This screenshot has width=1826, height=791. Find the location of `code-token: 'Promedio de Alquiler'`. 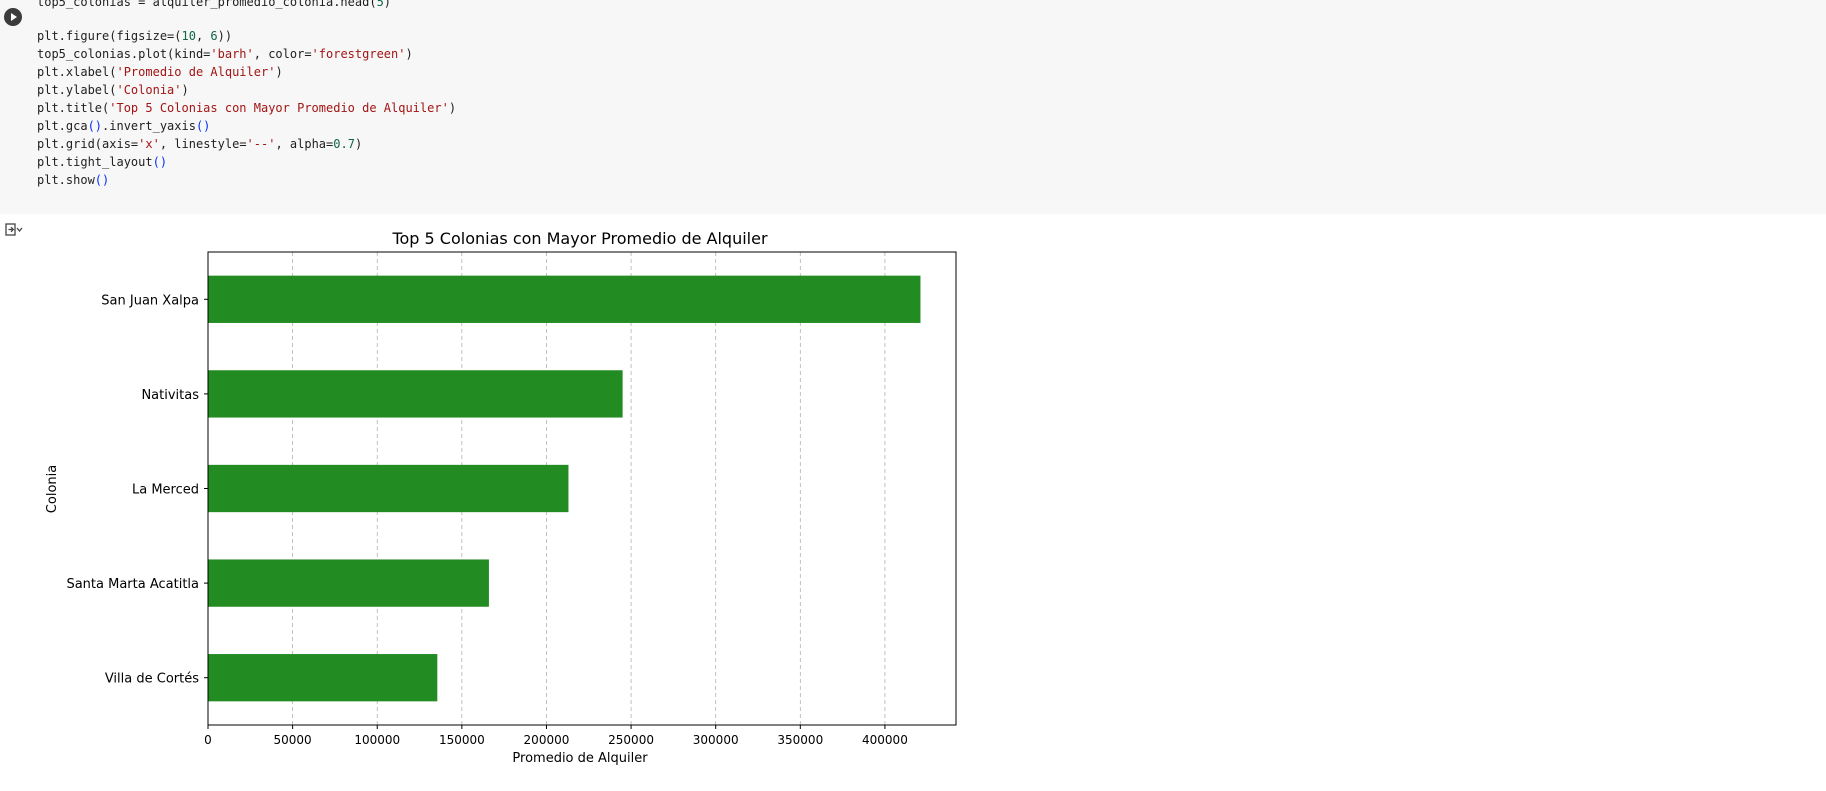

code-token: 'Promedio de Alquiler' is located at coordinates (196, 72).